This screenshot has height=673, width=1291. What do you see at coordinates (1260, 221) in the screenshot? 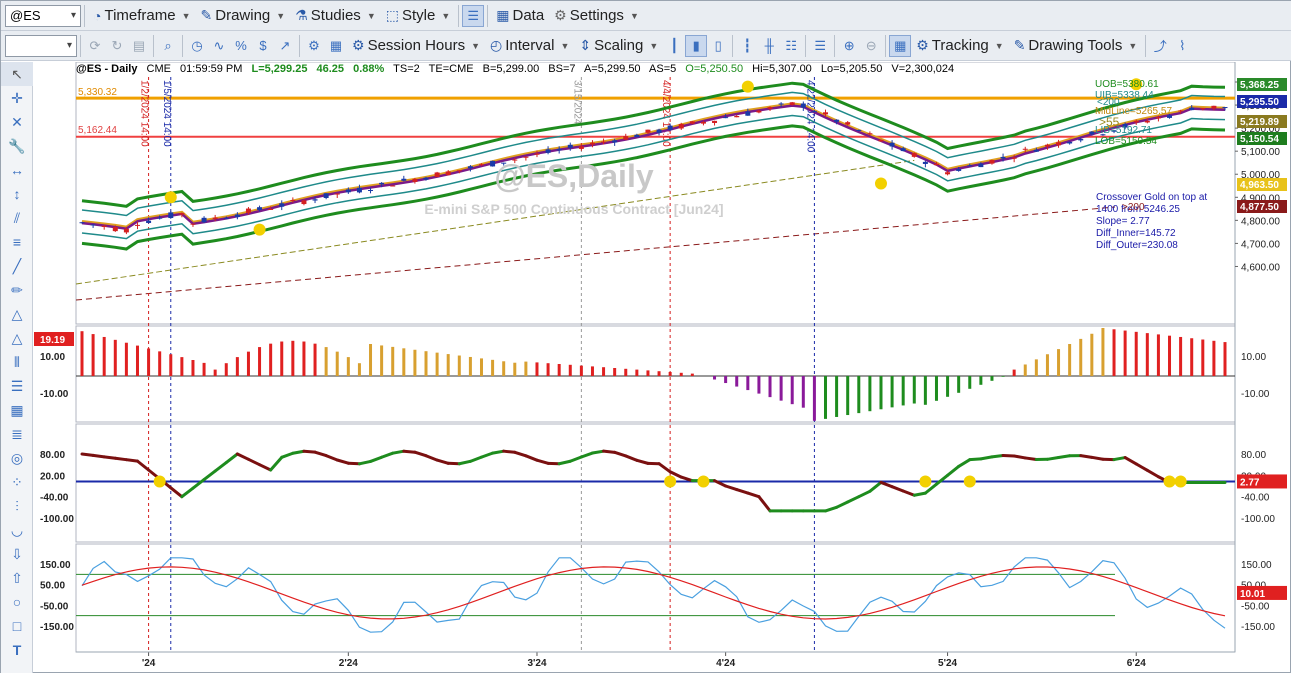
I see `price-tick-label: 4,800.00` at bounding box center [1260, 221].